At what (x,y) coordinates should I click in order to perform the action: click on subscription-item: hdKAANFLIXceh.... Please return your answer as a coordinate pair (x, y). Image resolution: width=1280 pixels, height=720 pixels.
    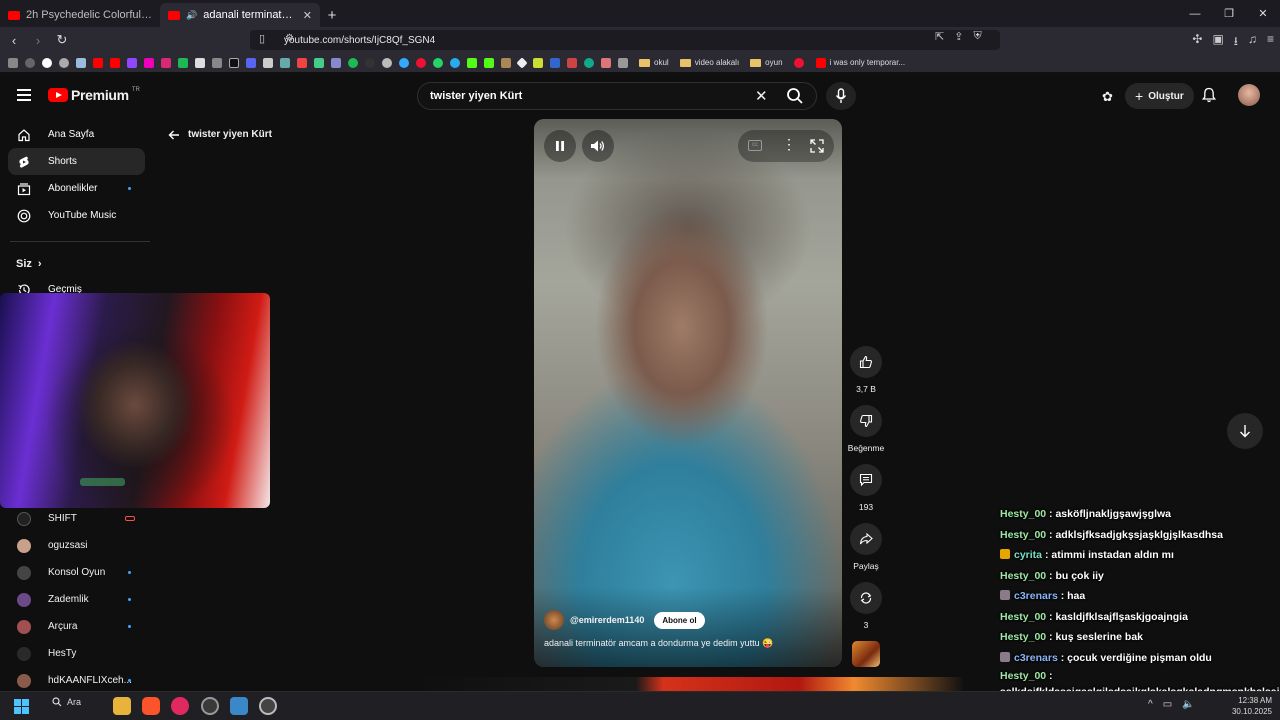
    Looking at the image, I should click on (77, 680).